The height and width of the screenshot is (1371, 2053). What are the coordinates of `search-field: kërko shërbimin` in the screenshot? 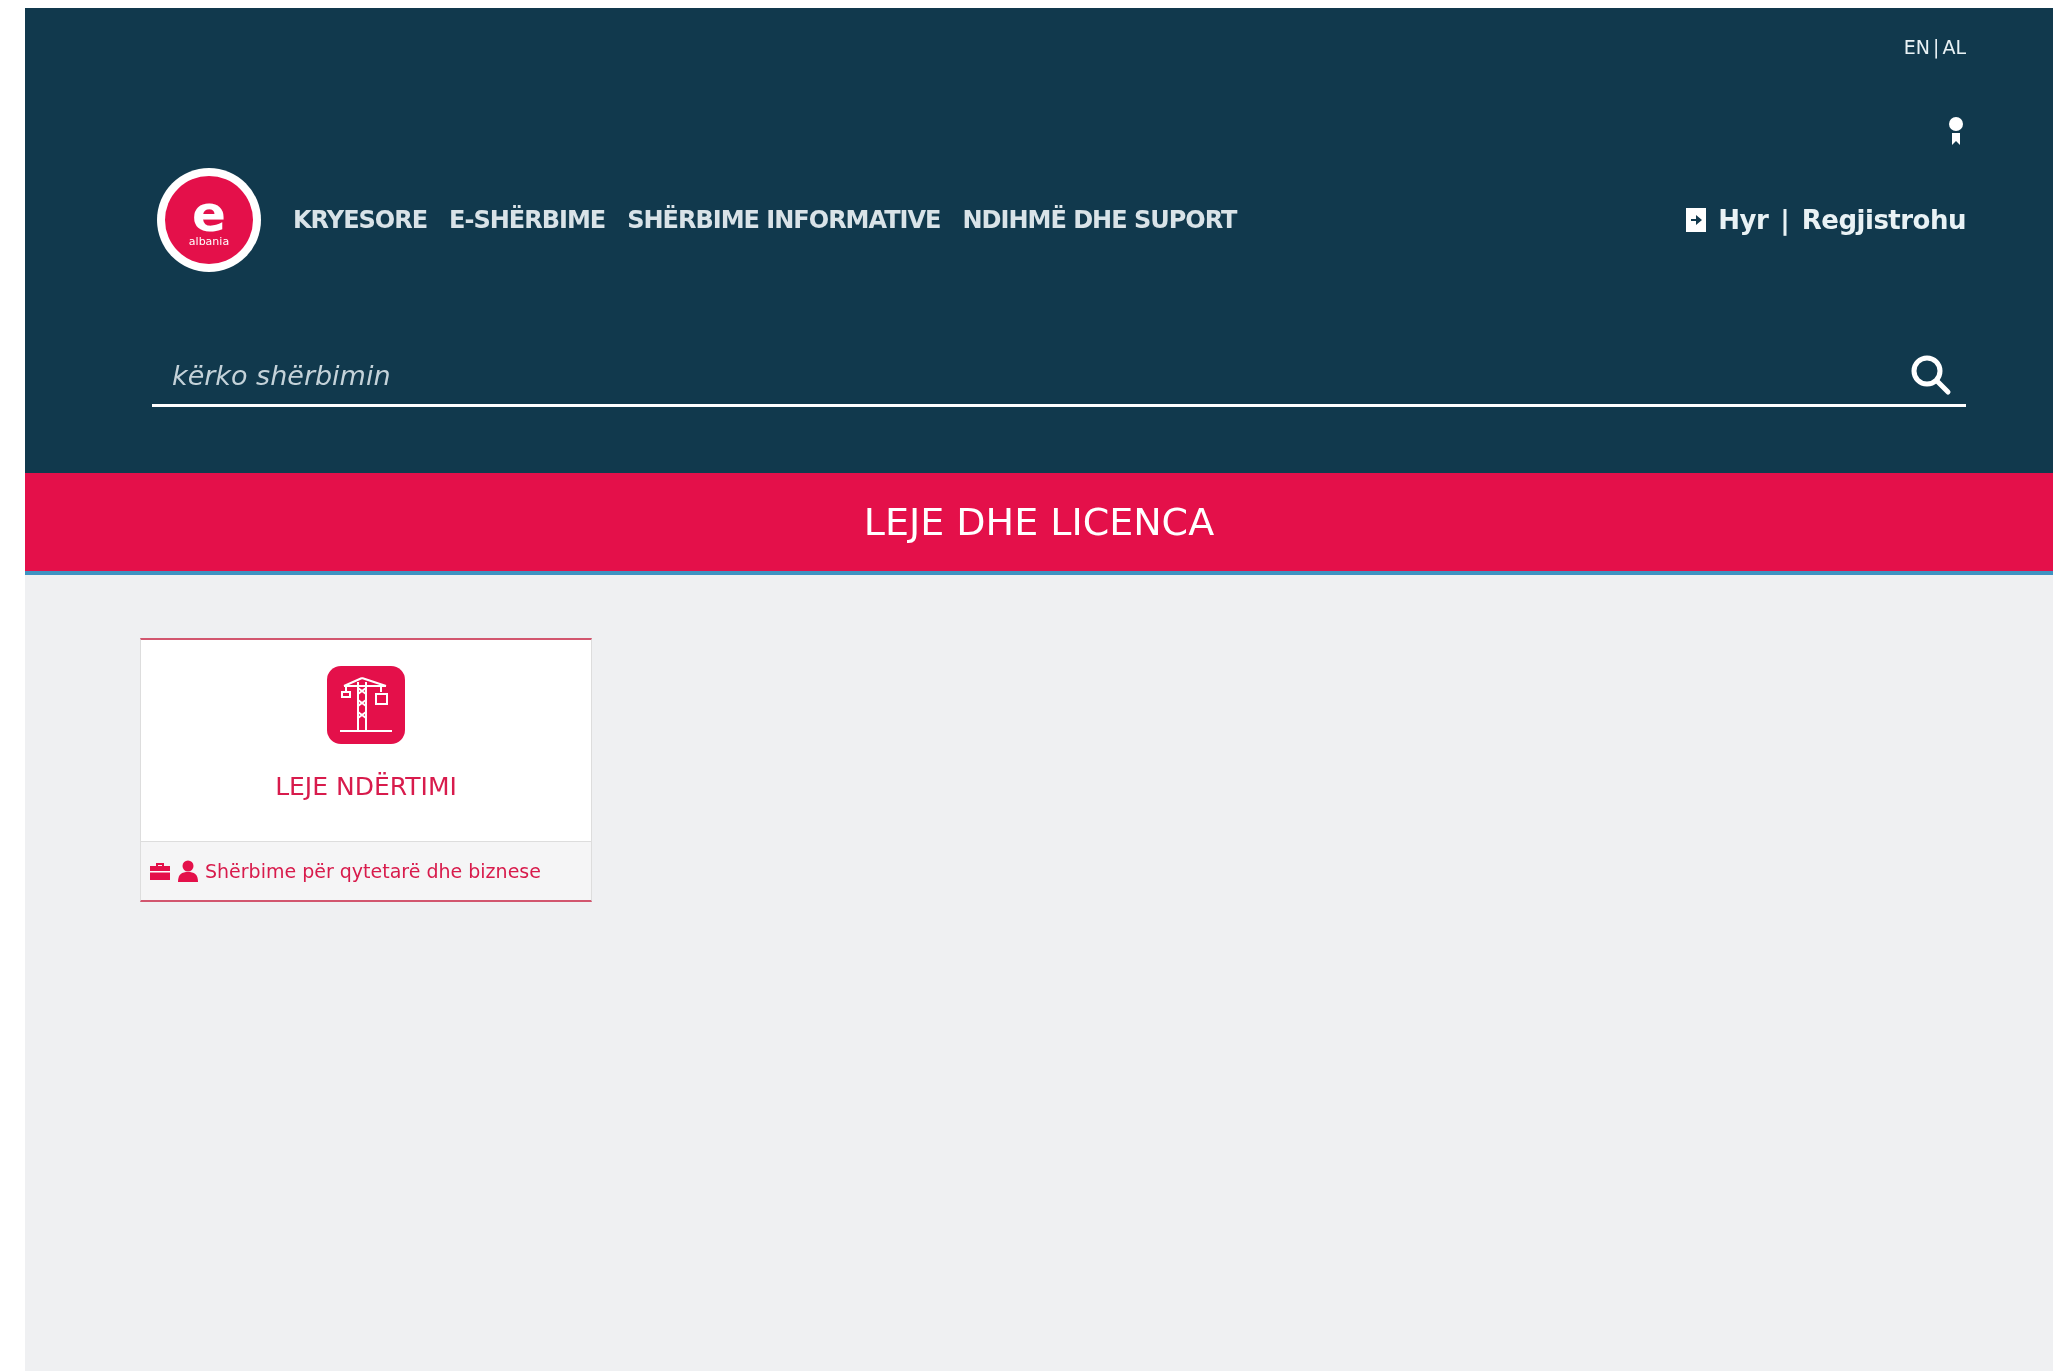 It's located at (1040, 375).